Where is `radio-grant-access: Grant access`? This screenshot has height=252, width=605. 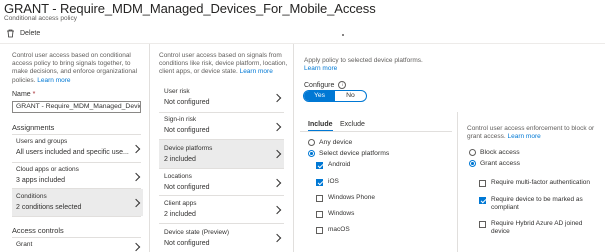 radio-grant-access: Grant access is located at coordinates (494, 163).